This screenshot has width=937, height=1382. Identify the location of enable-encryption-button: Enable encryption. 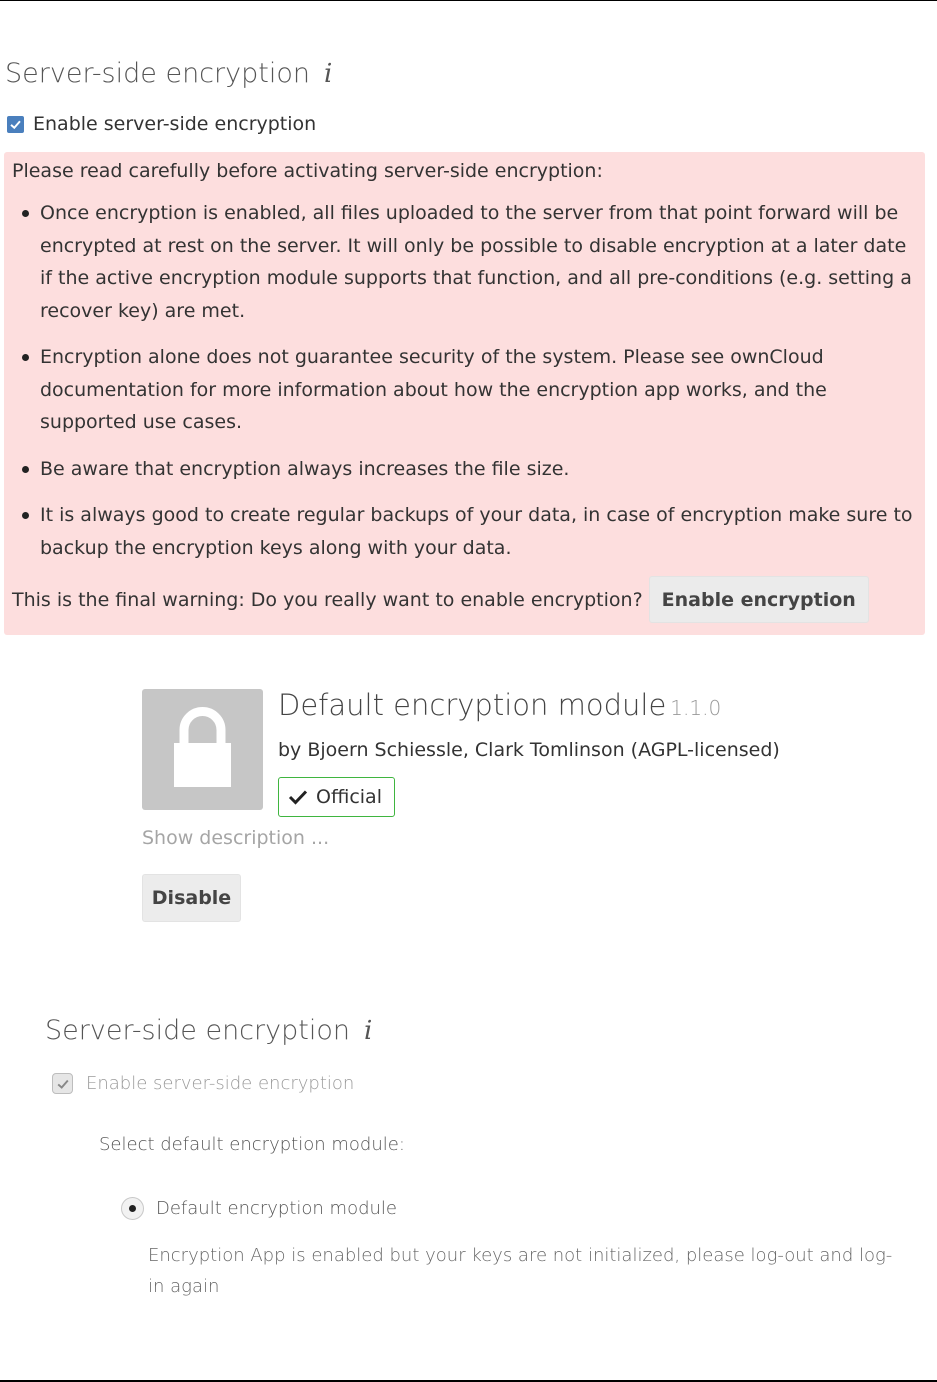
(758, 599).